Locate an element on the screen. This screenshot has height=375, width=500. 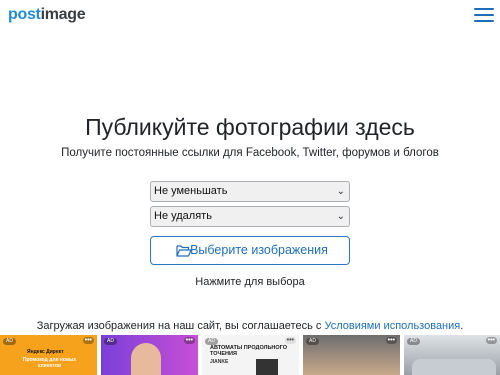
logo-part-post: post is located at coordinates (24, 14).